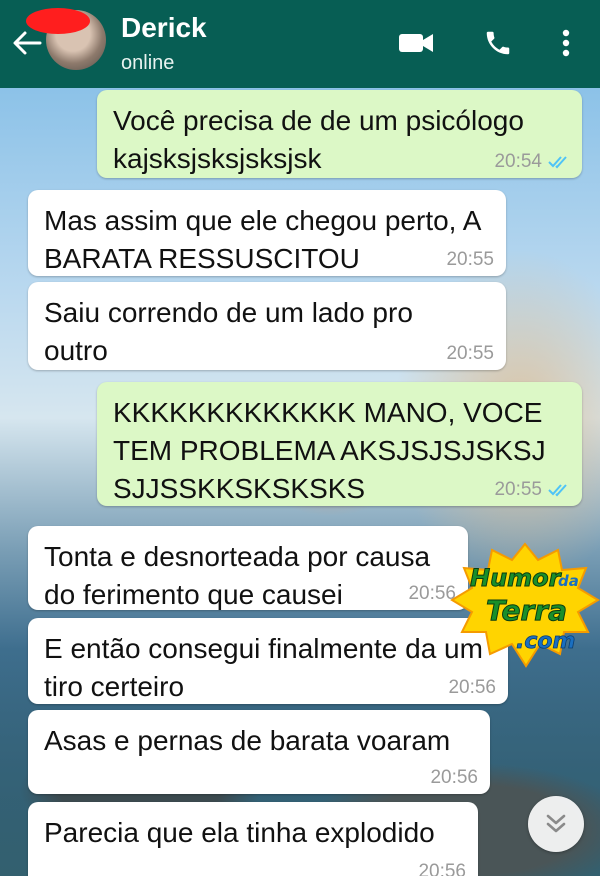 Image resolution: width=600 pixels, height=876 pixels. Describe the element at coordinates (526, 610) in the screenshot. I see `logo-word-terra: Terra` at that location.